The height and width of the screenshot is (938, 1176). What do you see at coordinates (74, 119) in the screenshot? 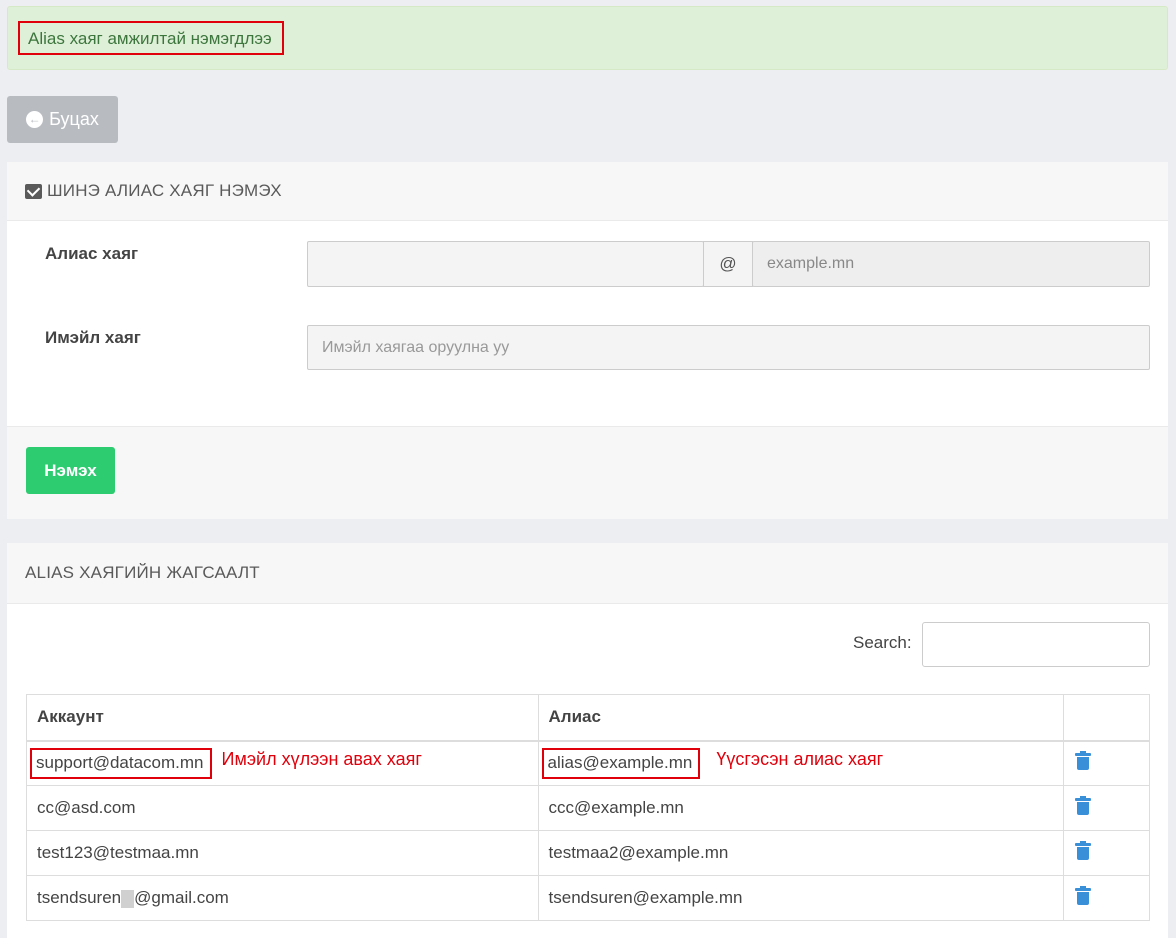
I see `back-button-label: Буцах` at bounding box center [74, 119].